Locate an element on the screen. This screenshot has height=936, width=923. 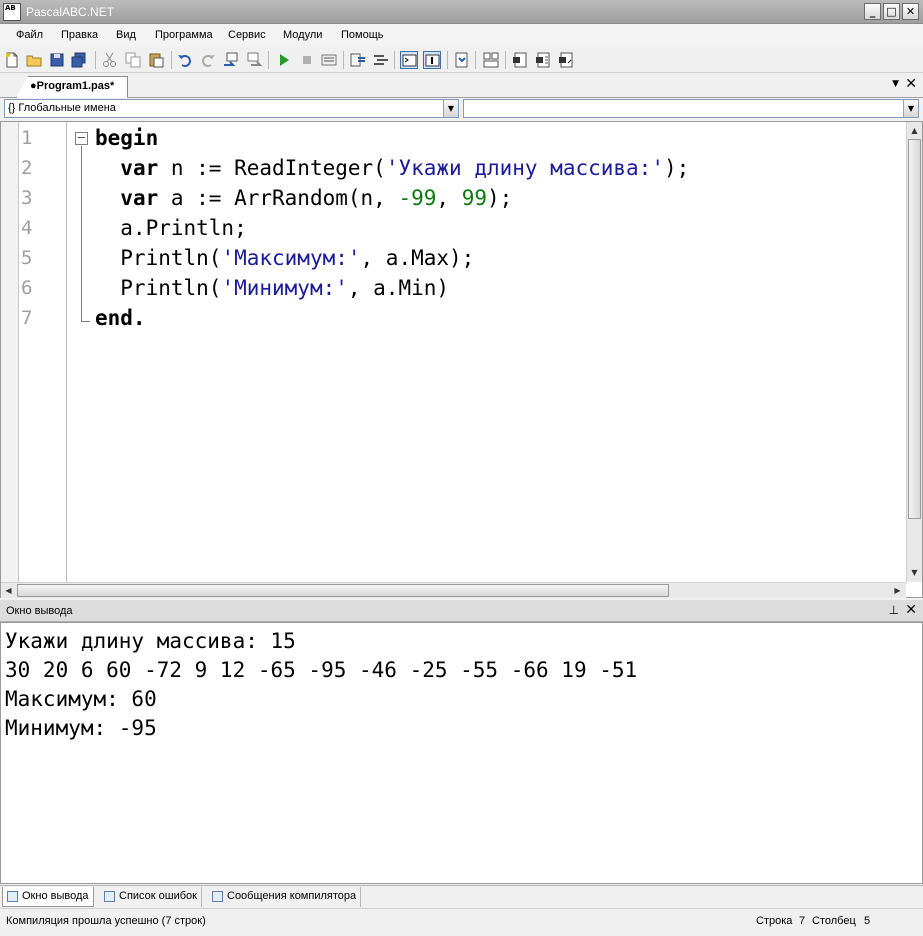
output-line: Максимум: 60 is located at coordinates (81, 699).